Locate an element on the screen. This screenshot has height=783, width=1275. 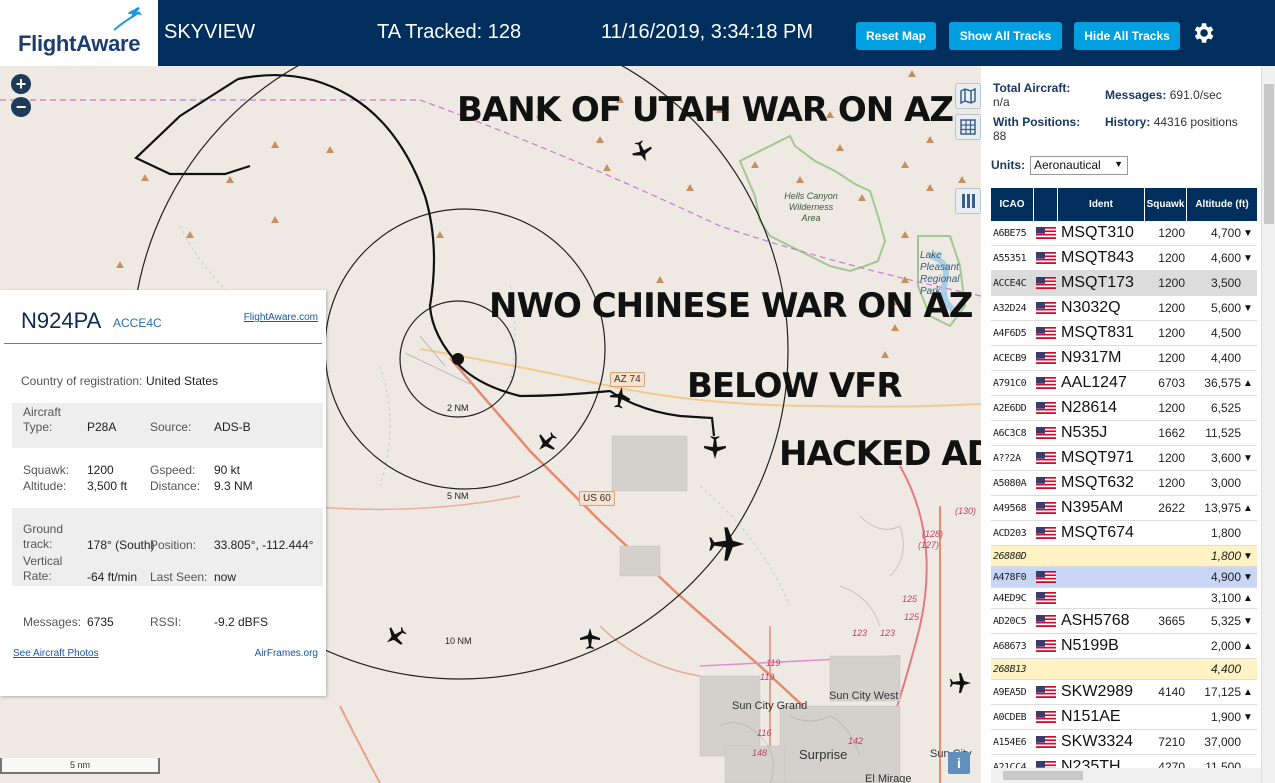
table-row: 268B13 4,400 is located at coordinates (1124, 669).